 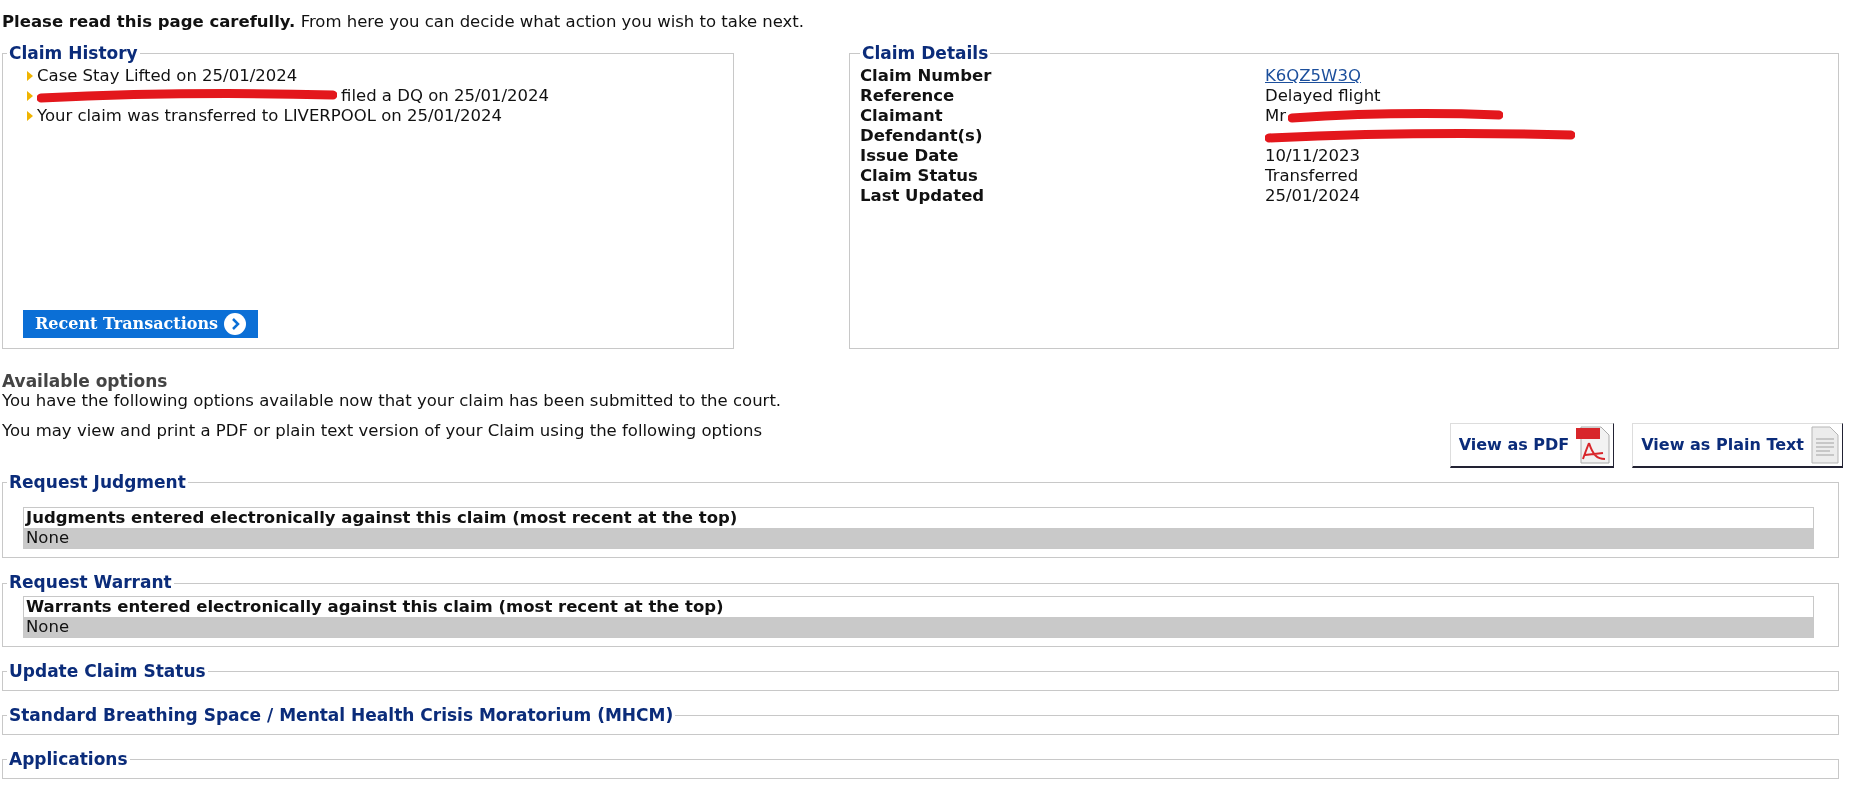 What do you see at coordinates (922, 136) in the screenshot?
I see `detail-label: Defendant(s)` at bounding box center [922, 136].